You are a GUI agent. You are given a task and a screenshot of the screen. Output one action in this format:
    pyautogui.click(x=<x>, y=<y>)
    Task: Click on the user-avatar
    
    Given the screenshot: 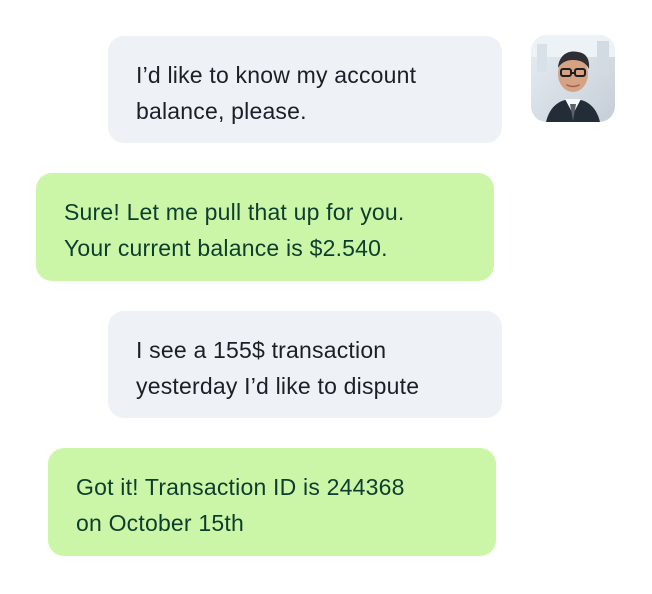 What is the action you would take?
    pyautogui.click(x=573, y=78)
    